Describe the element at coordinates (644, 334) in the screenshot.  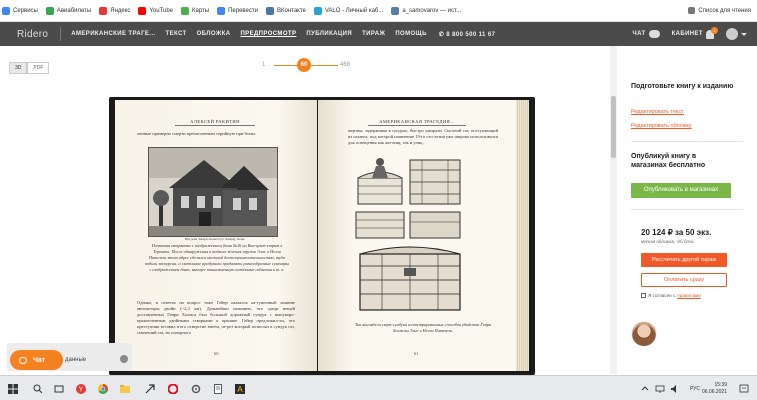
I see `consultant-avatar` at that location.